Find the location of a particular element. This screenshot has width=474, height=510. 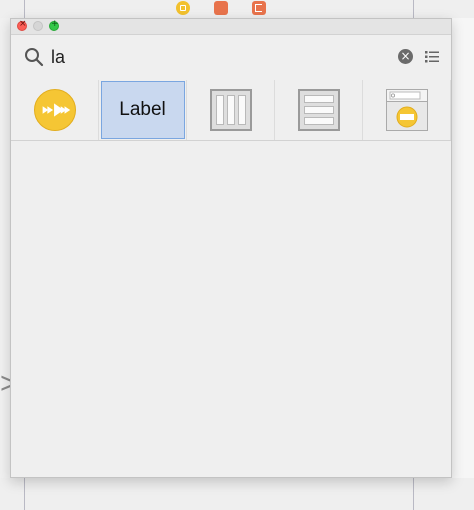

first-responder-icon is located at coordinates (221, 8).